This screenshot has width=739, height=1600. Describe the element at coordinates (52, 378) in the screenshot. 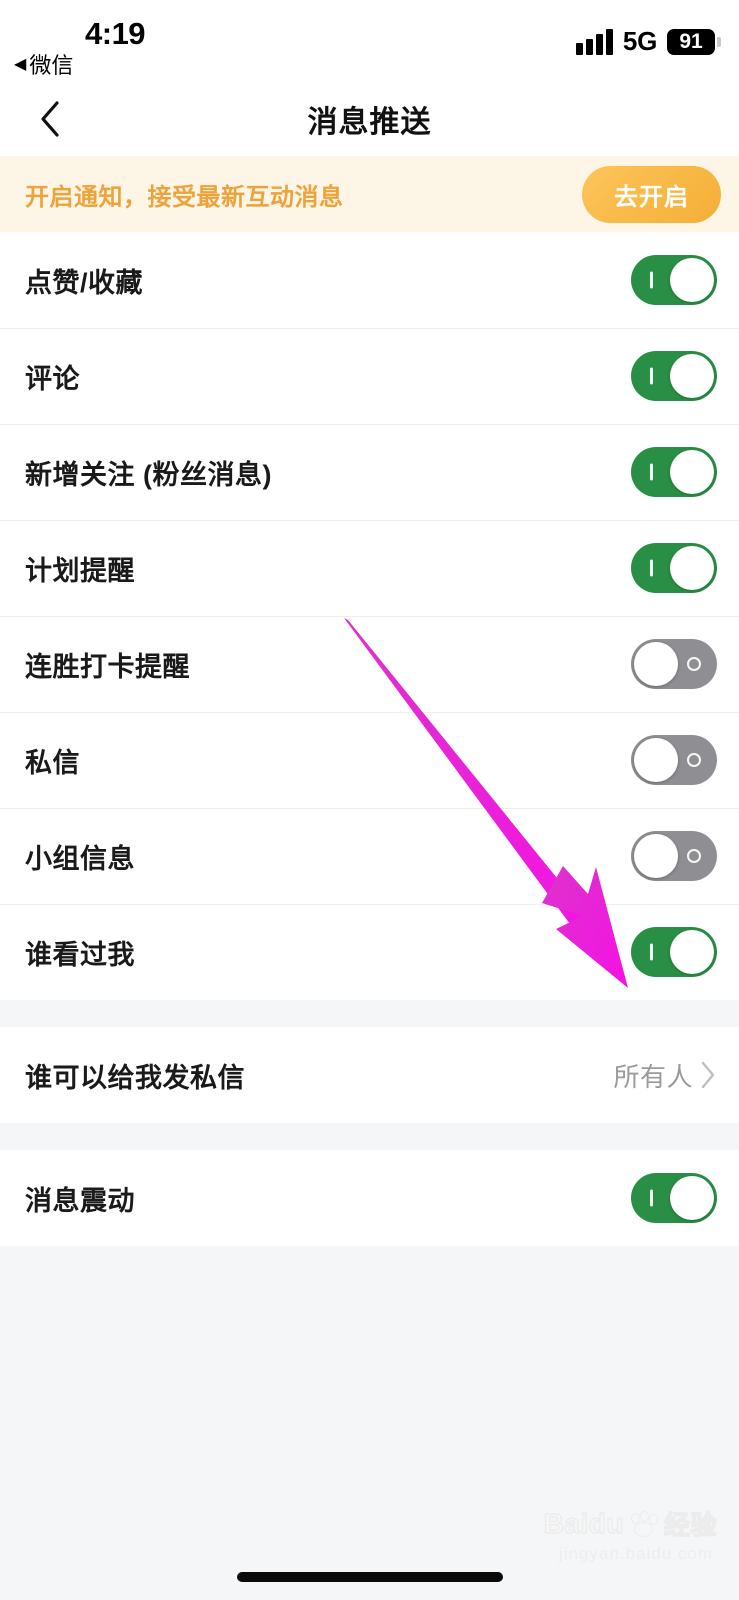

I see `row-label: 评论` at that location.